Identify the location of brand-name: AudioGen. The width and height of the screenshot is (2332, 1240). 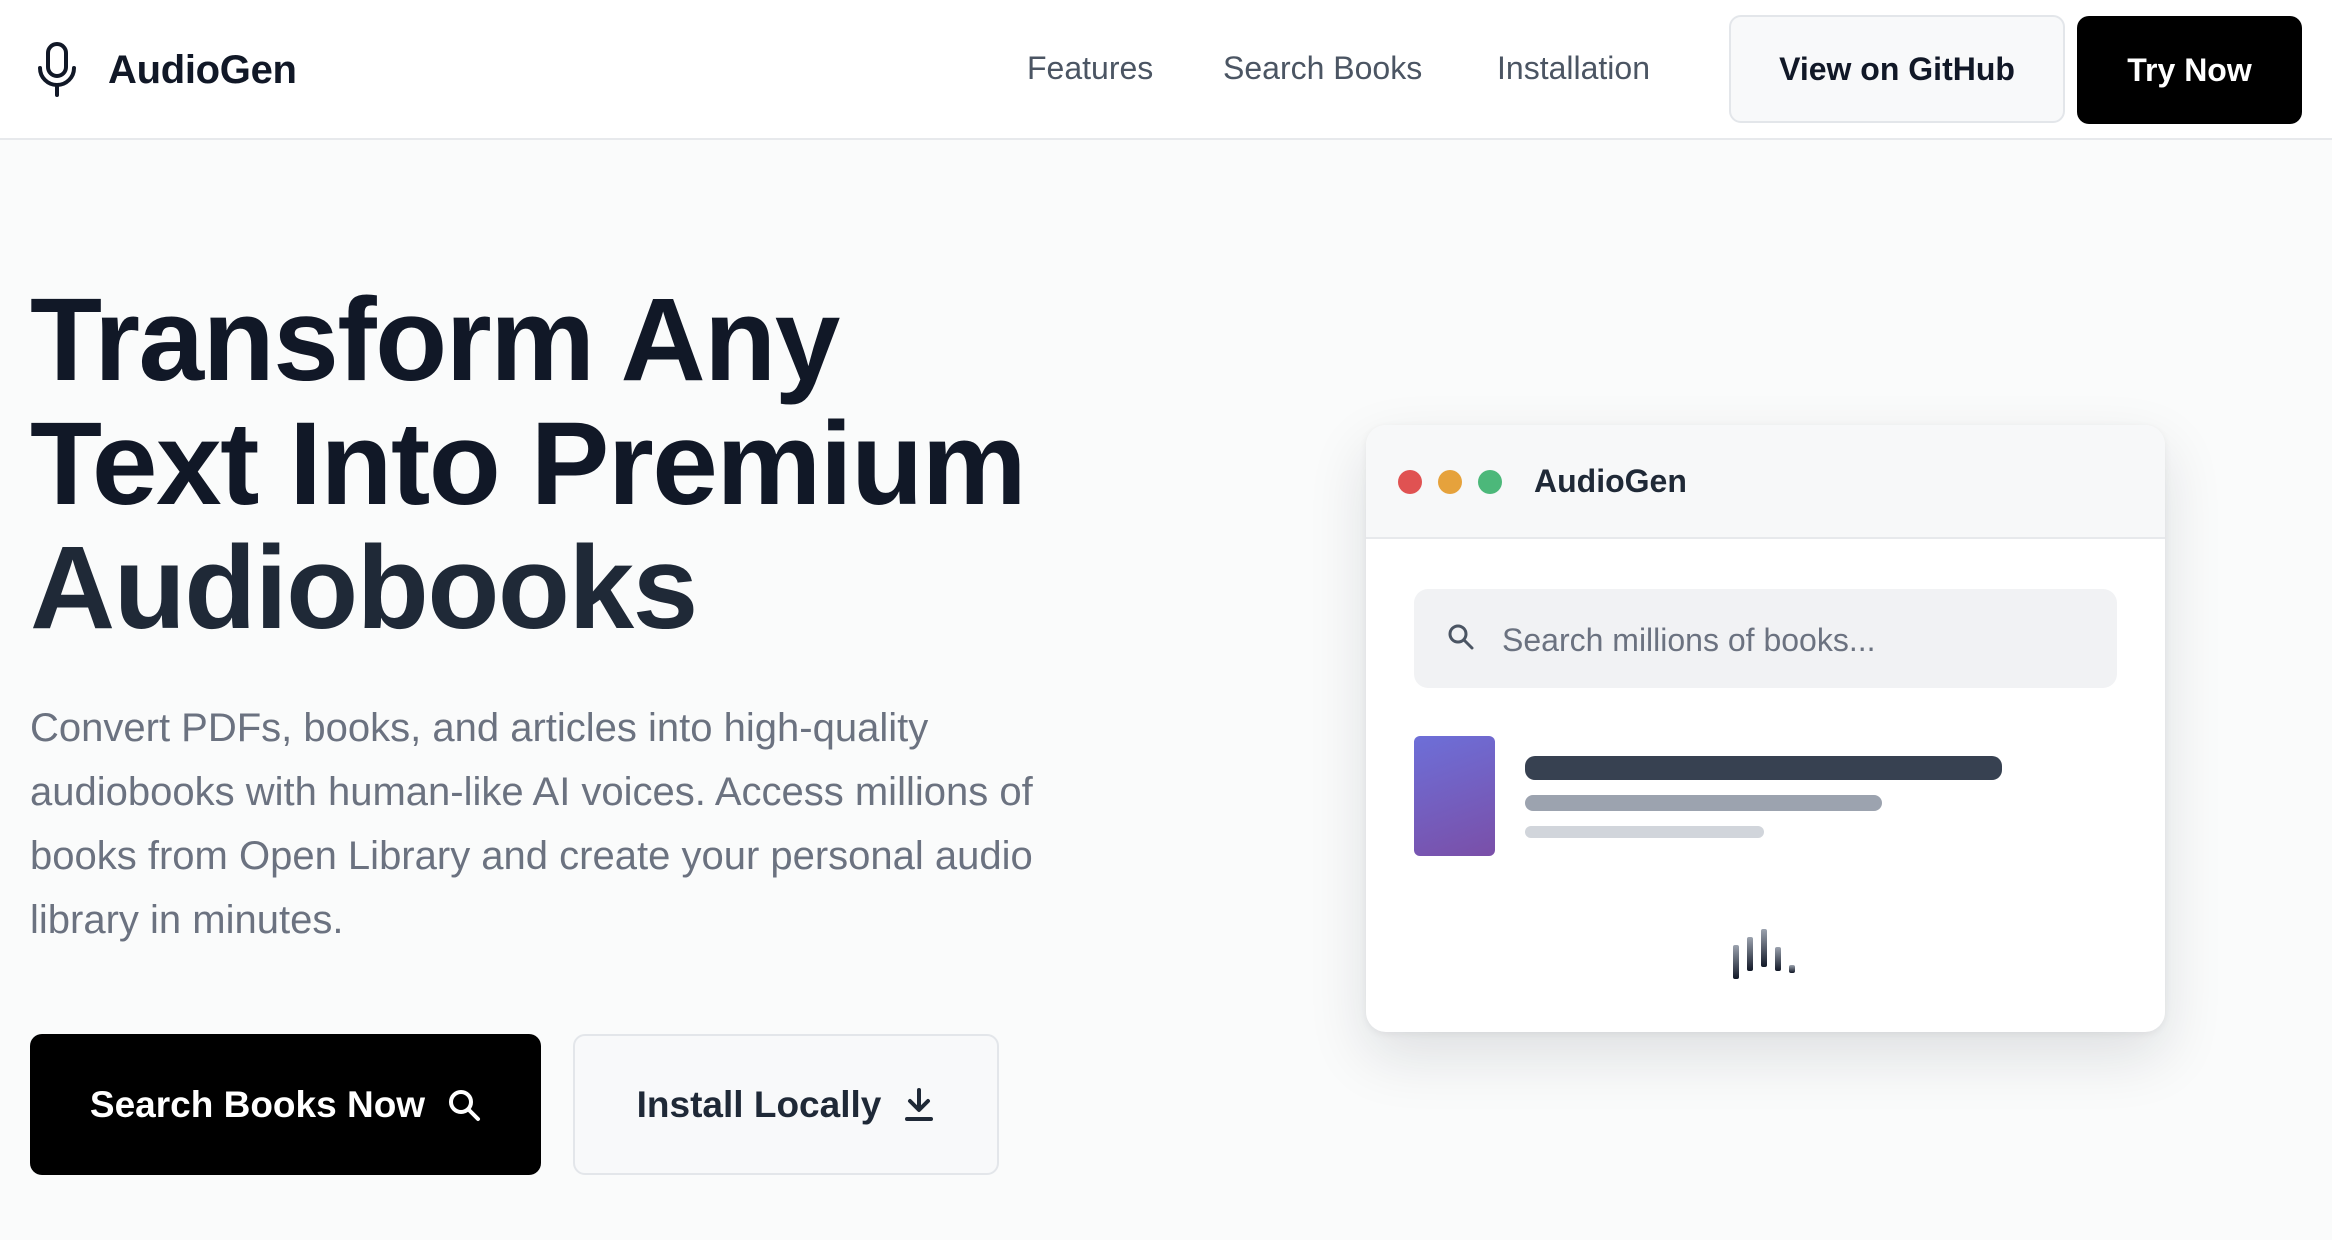
(202, 69).